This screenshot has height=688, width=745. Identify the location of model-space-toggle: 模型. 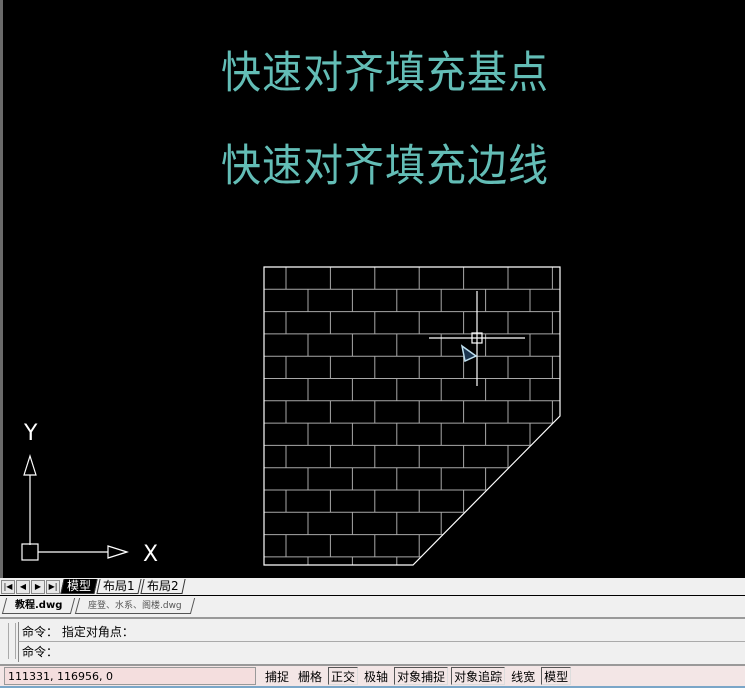
(556, 676).